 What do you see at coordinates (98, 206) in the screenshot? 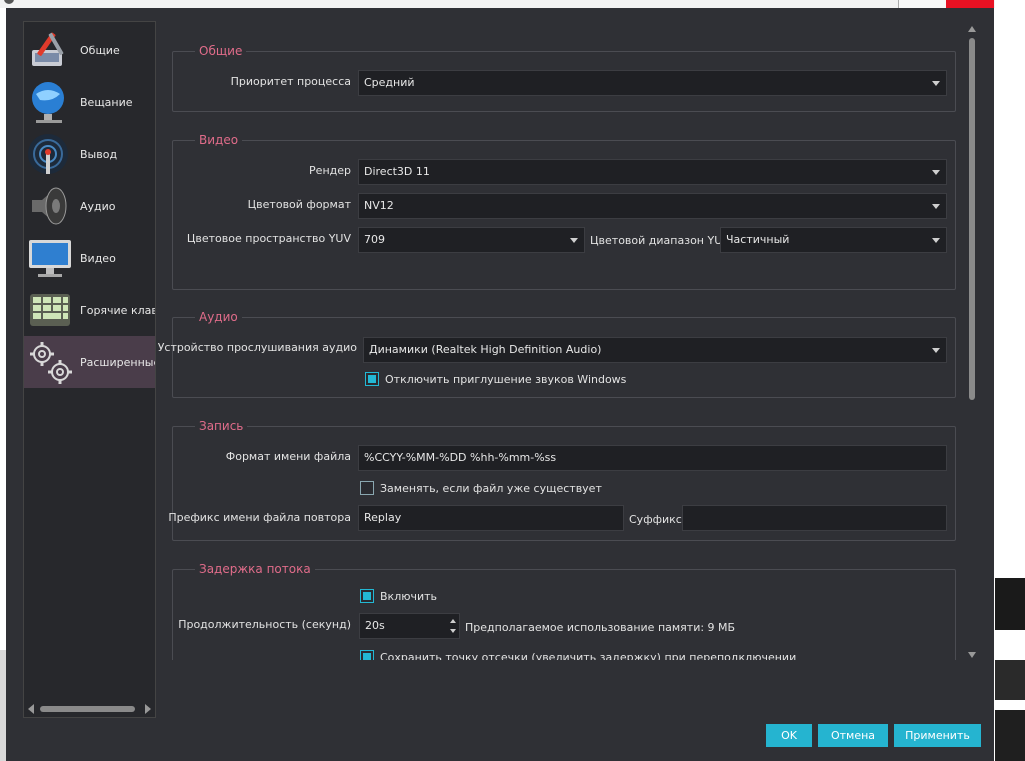
I see `sidebar-item-label: Аудио` at bounding box center [98, 206].